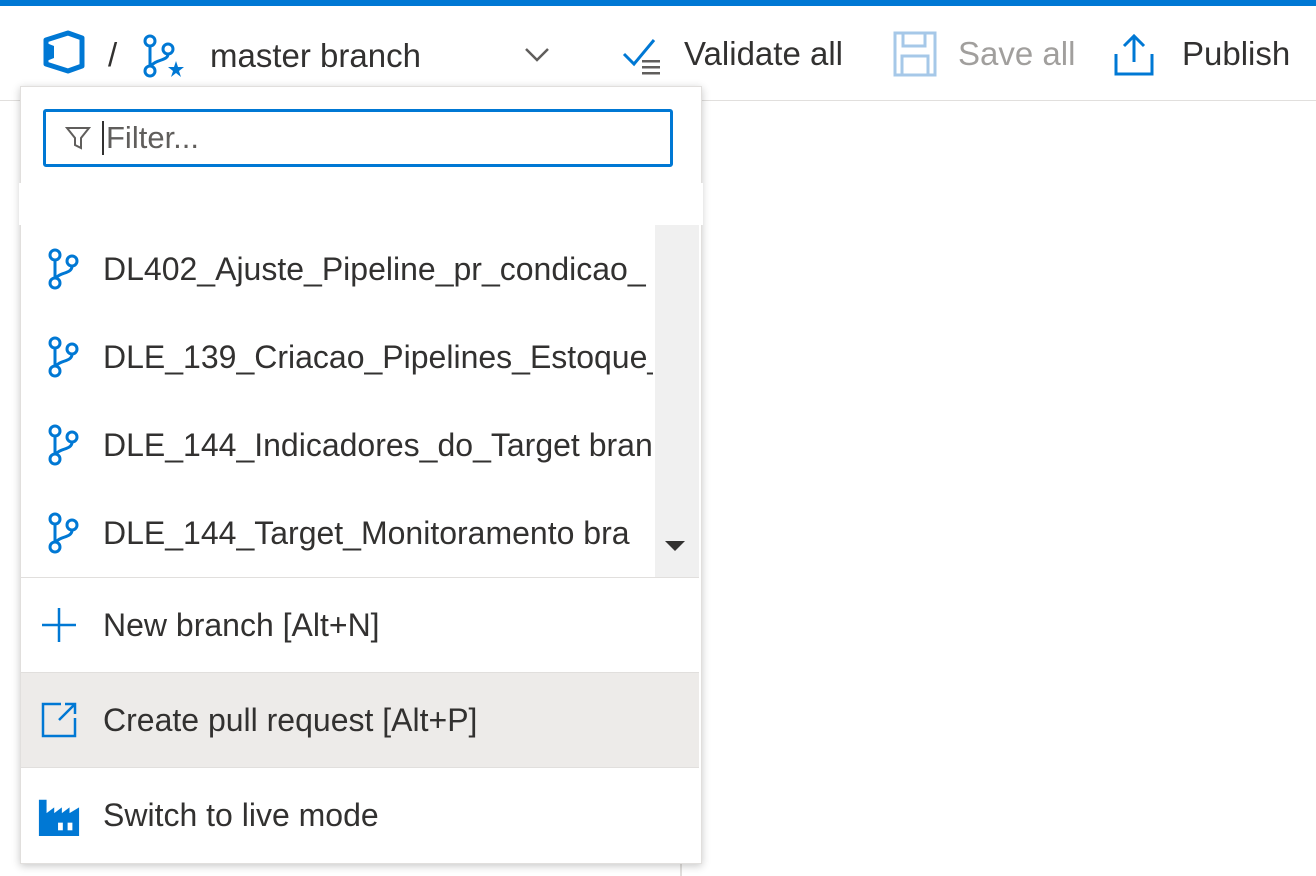 This screenshot has width=1316, height=876. I want to click on switch-live-mode-label: Switch to live mode, so click(241, 814).